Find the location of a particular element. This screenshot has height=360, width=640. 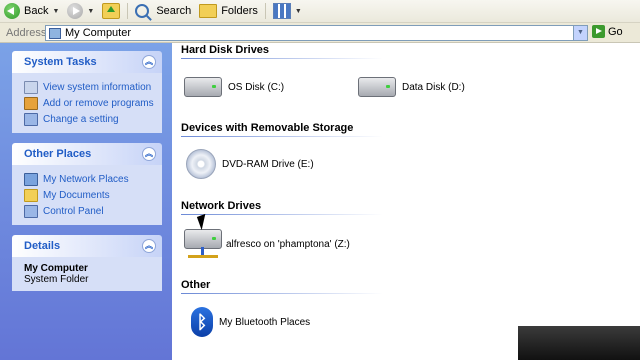

address-dropdown-icon: ▼ is located at coordinates (580, 33).